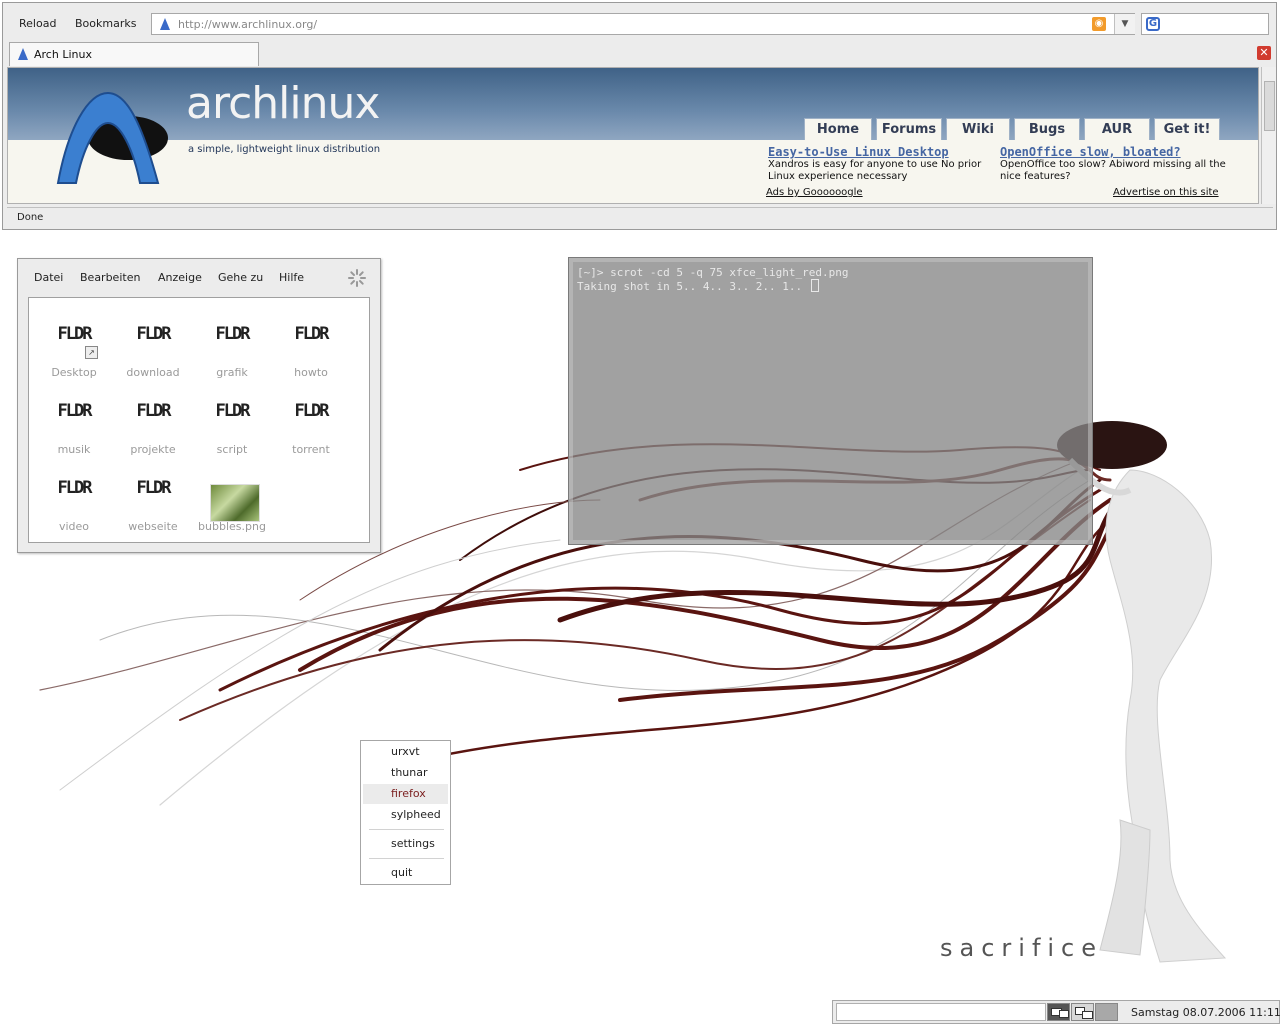  What do you see at coordinates (63, 54) in the screenshot?
I see `tab-label: Arch Linux` at bounding box center [63, 54].